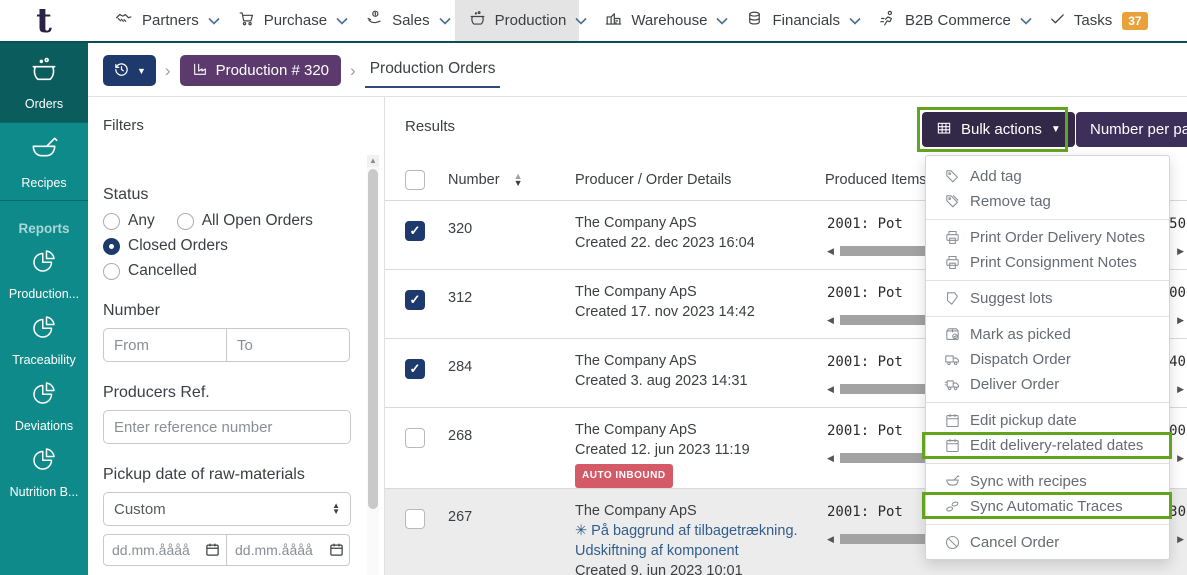  Describe the element at coordinates (1047, 237) in the screenshot. I see `menu-item-print-order-delivery-notes: Print Order Delivery Notes` at that location.